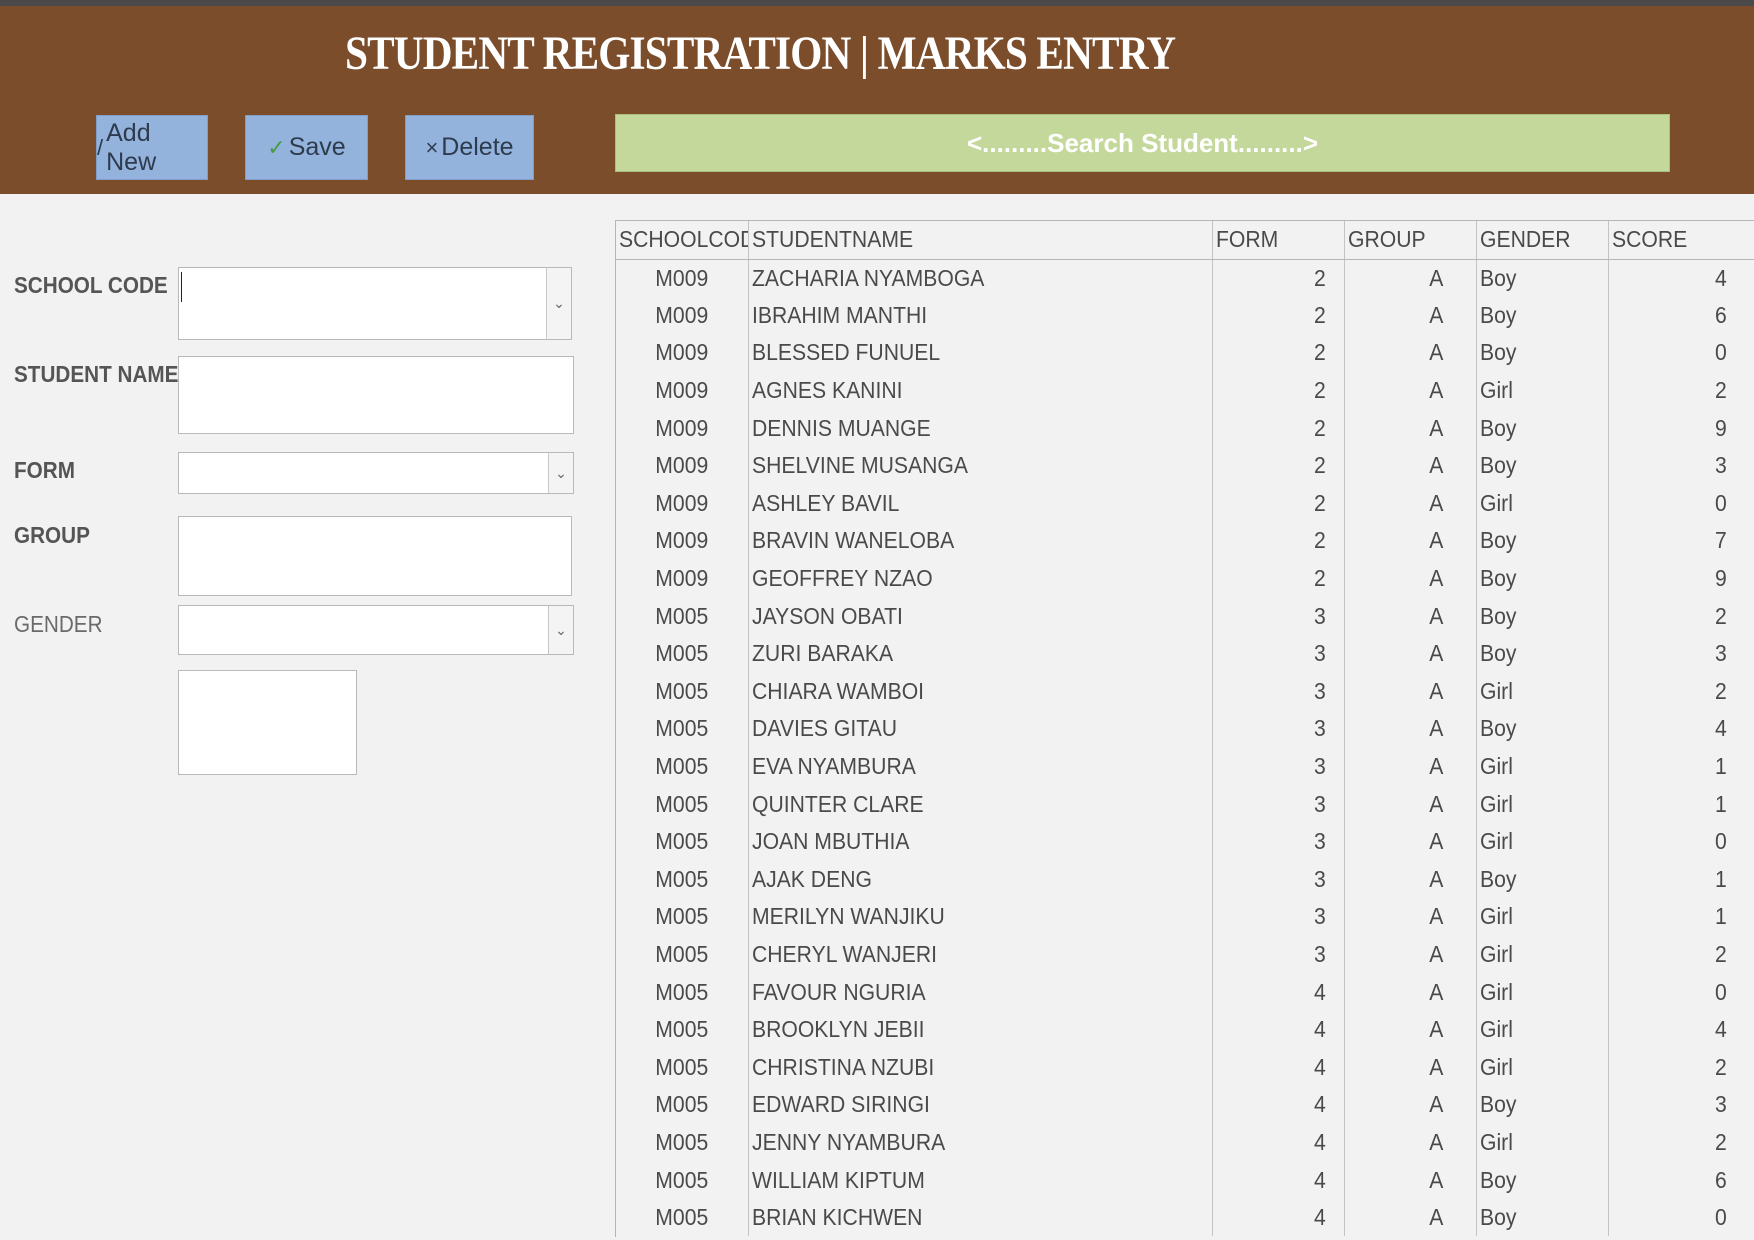 The image size is (1754, 1240). What do you see at coordinates (980, 954) in the screenshot?
I see `cell-studentname: CHERYL WANJERI` at bounding box center [980, 954].